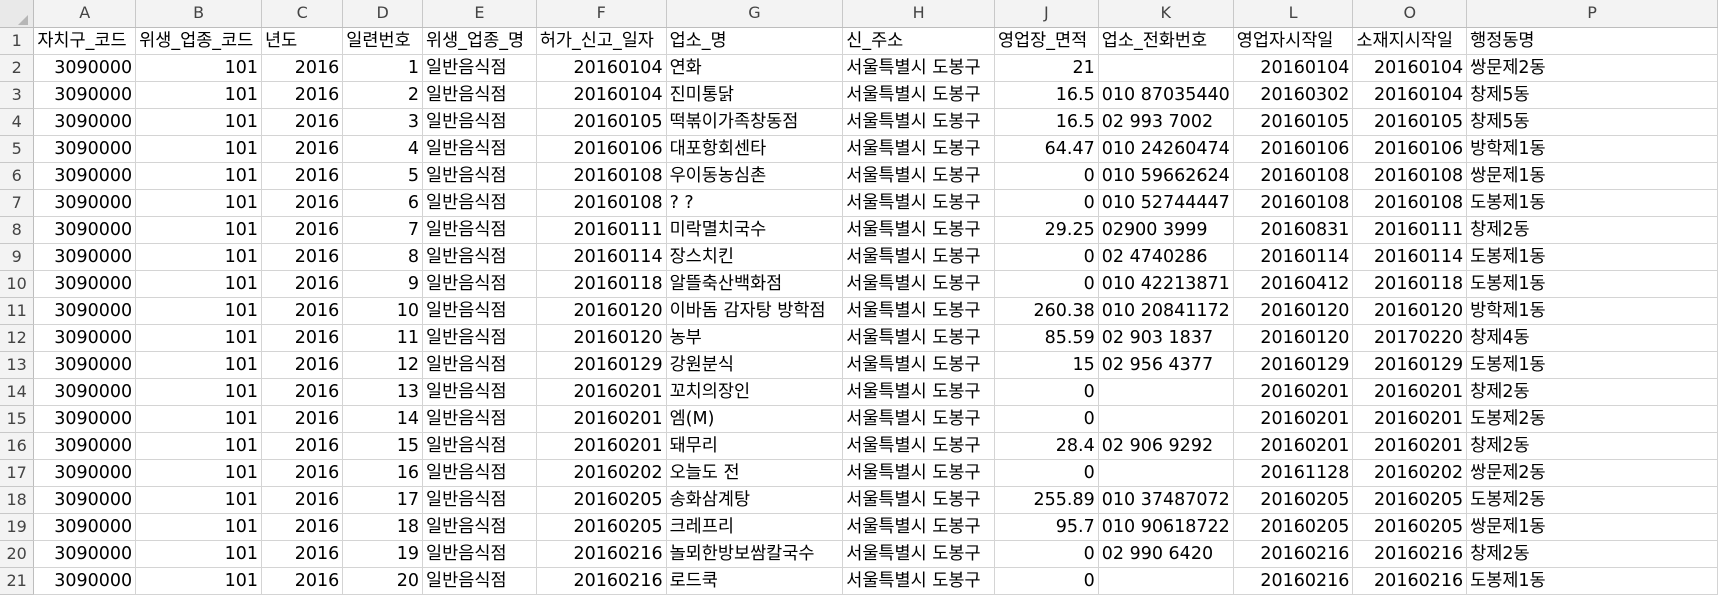 The image size is (1718, 602). Describe the element at coordinates (383, 473) in the screenshot. I see `cell-d: 16` at that location.